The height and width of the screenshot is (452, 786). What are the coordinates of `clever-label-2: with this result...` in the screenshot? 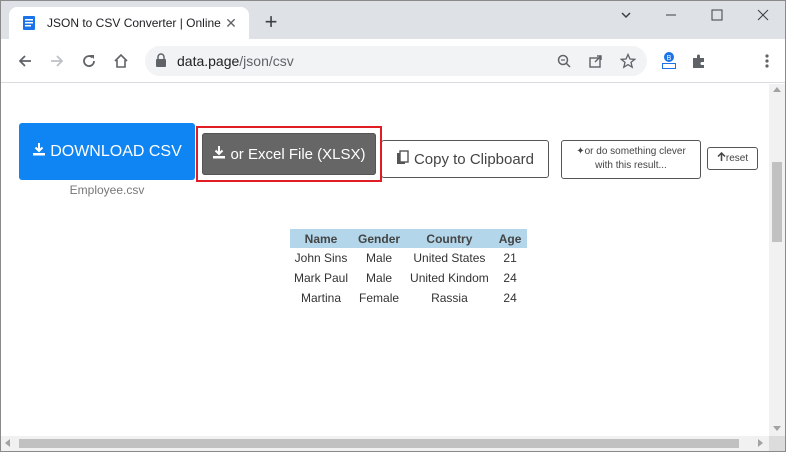 It's located at (631, 165).